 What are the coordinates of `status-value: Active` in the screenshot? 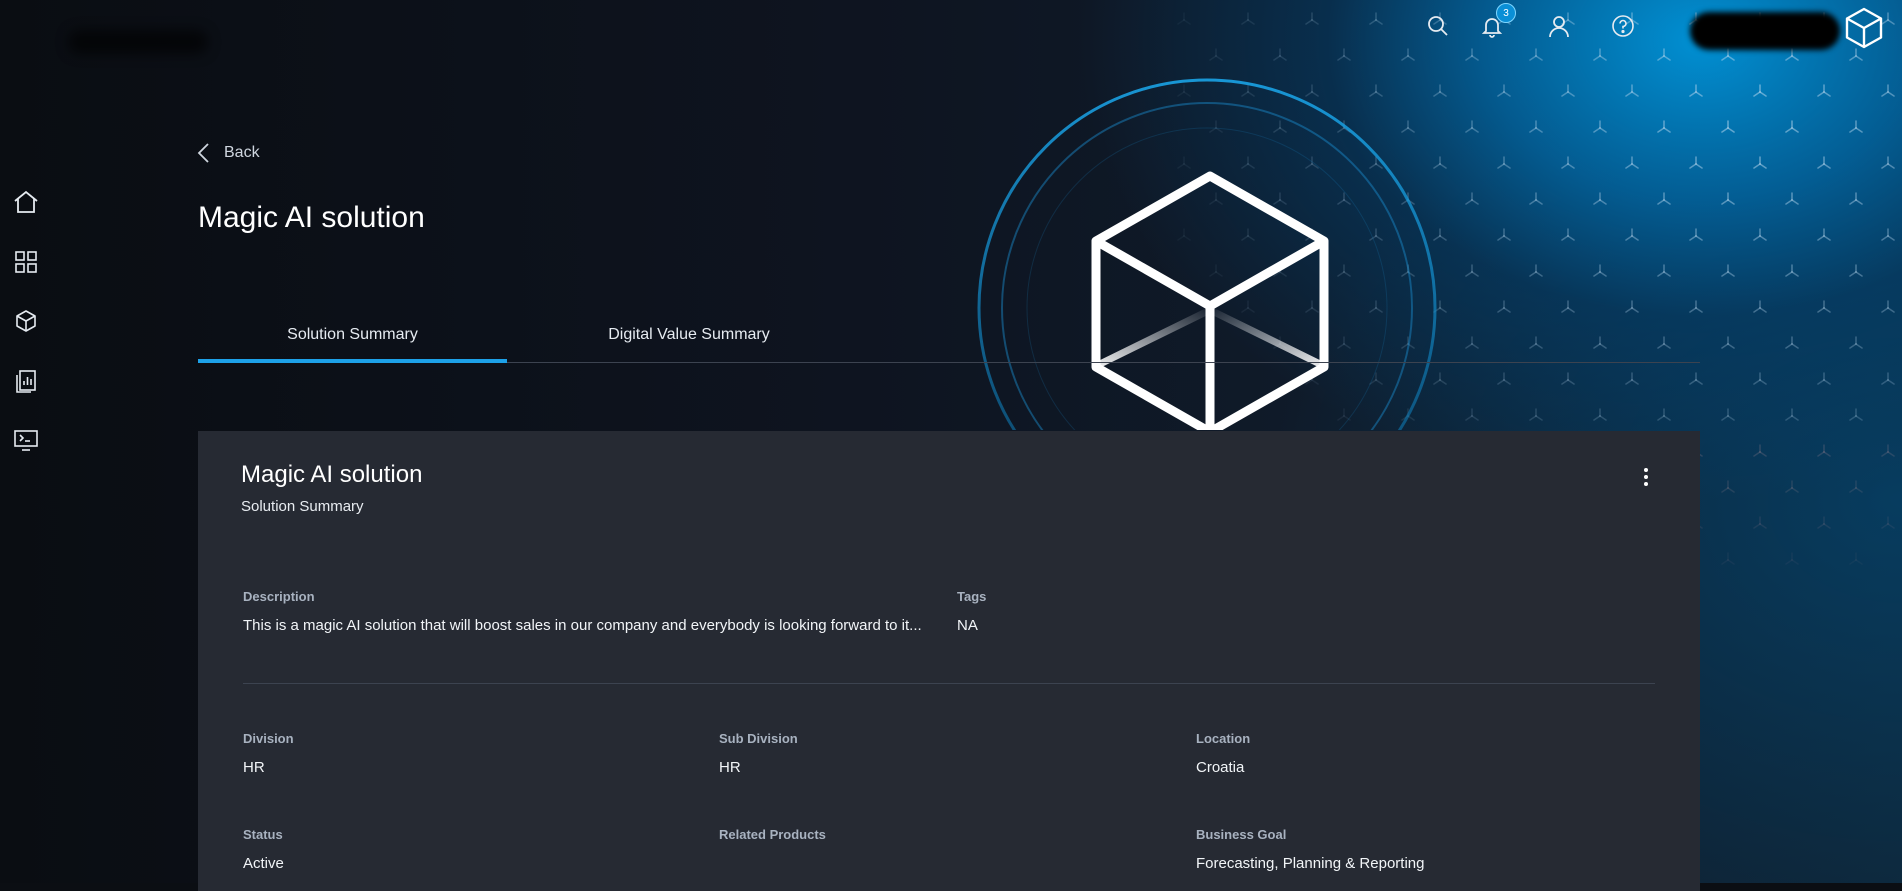 It's located at (263, 863).